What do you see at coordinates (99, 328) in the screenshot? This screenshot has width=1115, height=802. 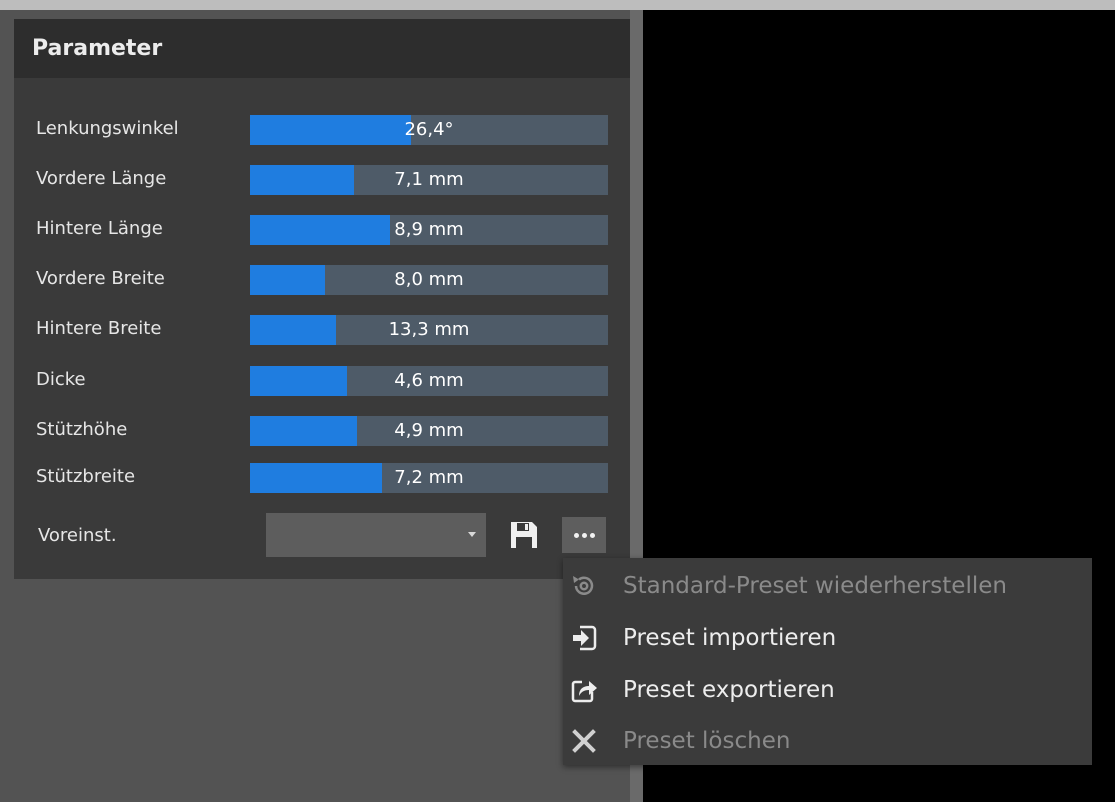 I see `param-label: Hintere Breite` at bounding box center [99, 328].